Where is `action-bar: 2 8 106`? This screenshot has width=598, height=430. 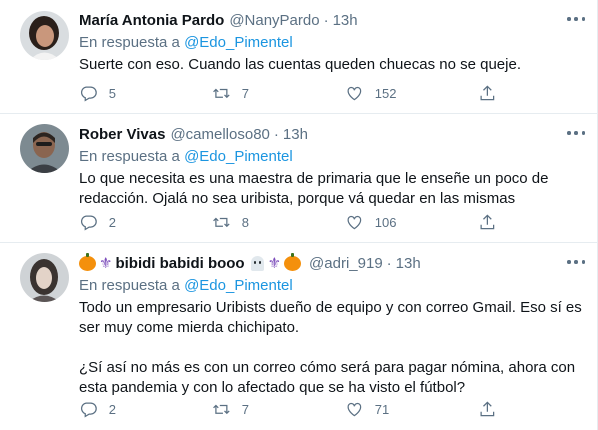 action-bar: 2 8 106 is located at coordinates (294, 222).